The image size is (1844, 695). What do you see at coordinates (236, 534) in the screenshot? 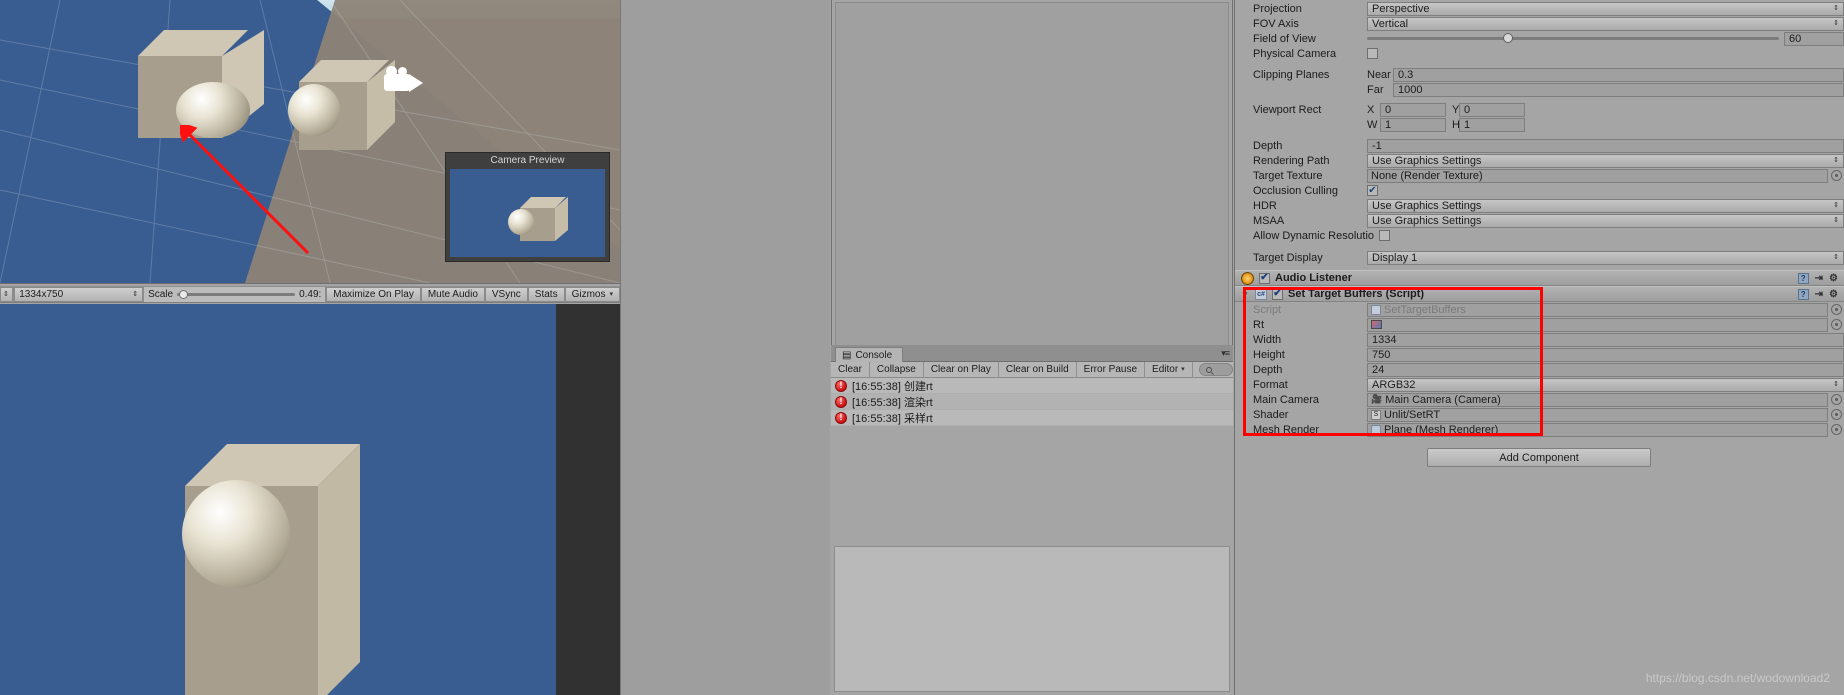
I see `game-sphere` at bounding box center [236, 534].